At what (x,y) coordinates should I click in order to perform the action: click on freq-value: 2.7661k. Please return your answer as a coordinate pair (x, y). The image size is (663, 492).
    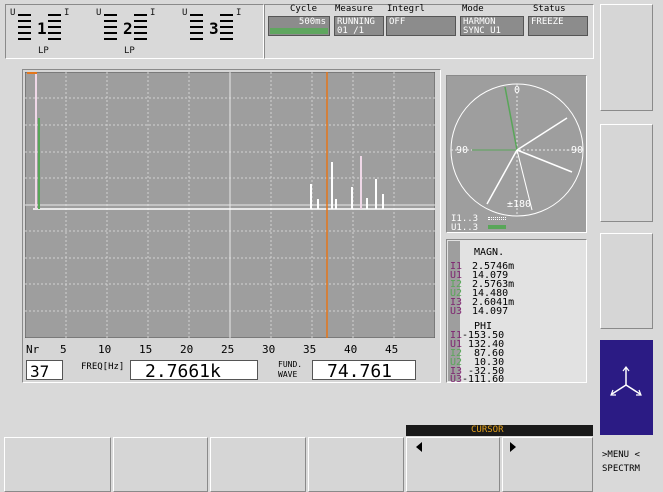
    Looking at the image, I should click on (183, 371).